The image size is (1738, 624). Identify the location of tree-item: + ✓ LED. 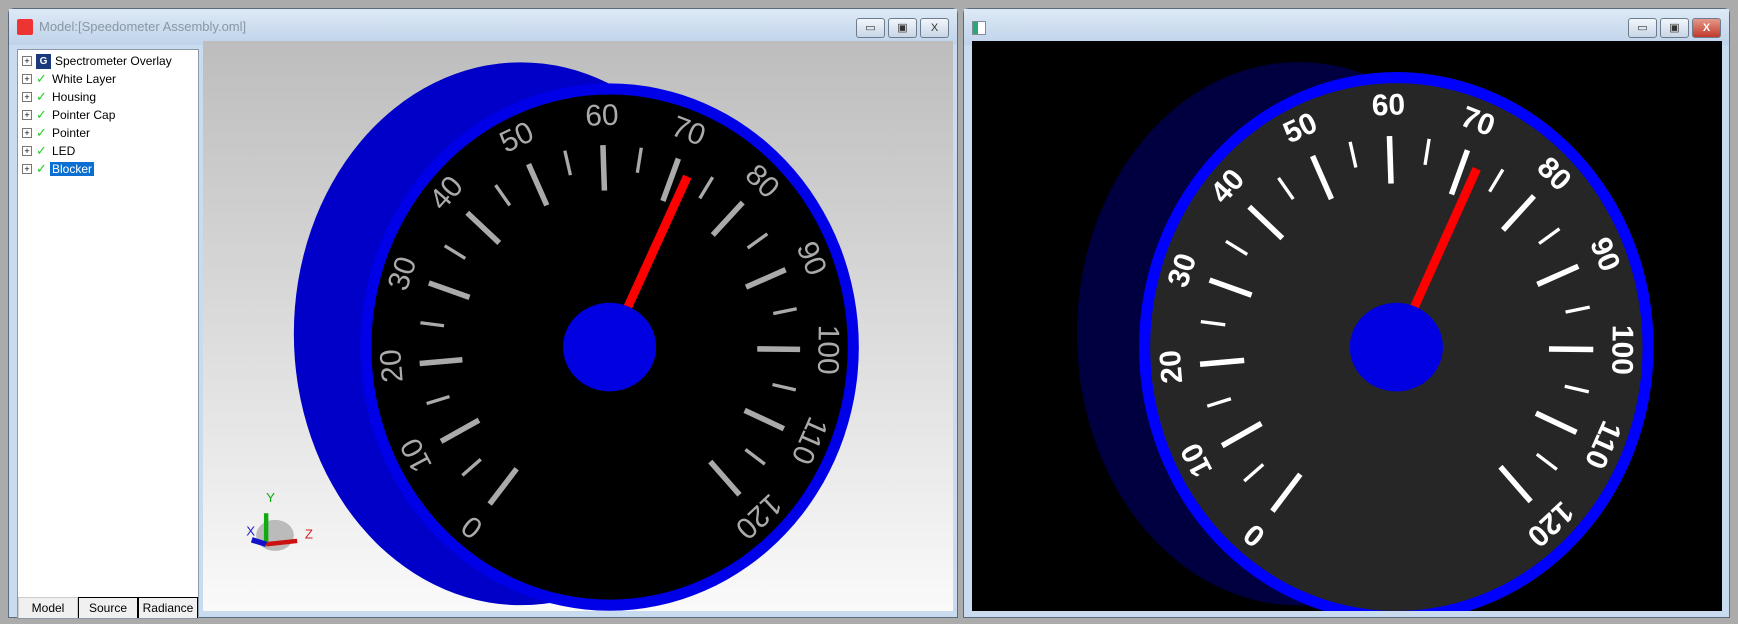
(49, 151).